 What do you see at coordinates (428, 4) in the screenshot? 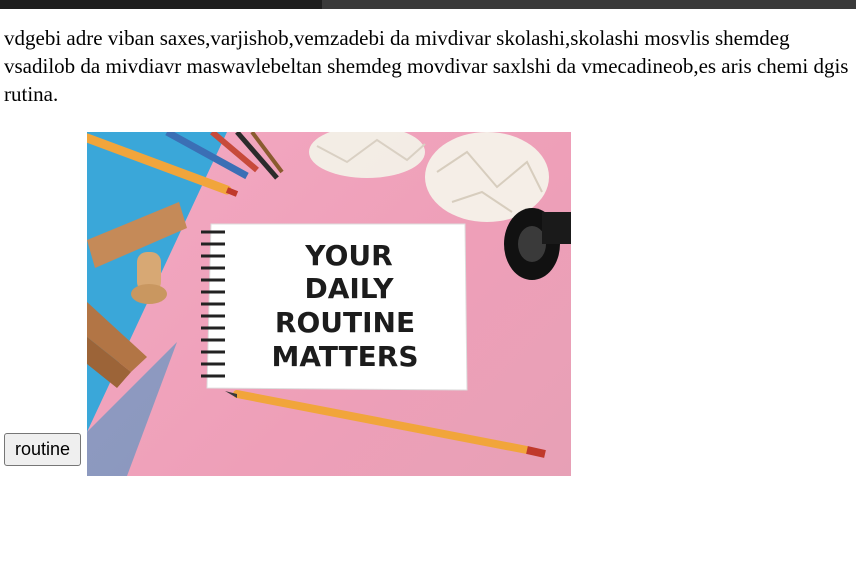
I see `top-bar` at bounding box center [428, 4].